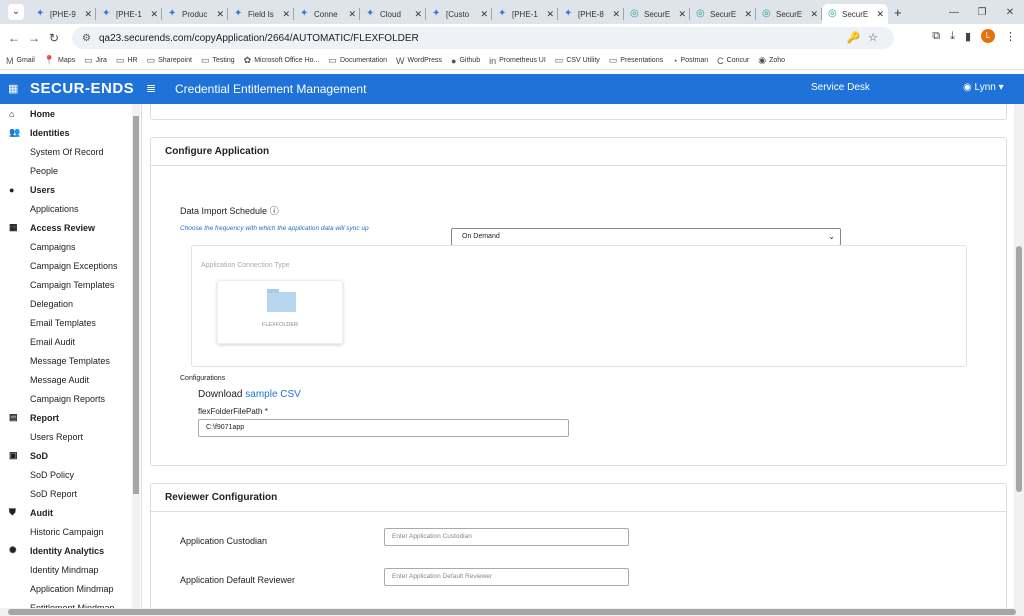 Image resolution: width=1024 pixels, height=616 pixels. Describe the element at coordinates (982, 12) in the screenshot. I see `restore-icon: ❐` at that location.